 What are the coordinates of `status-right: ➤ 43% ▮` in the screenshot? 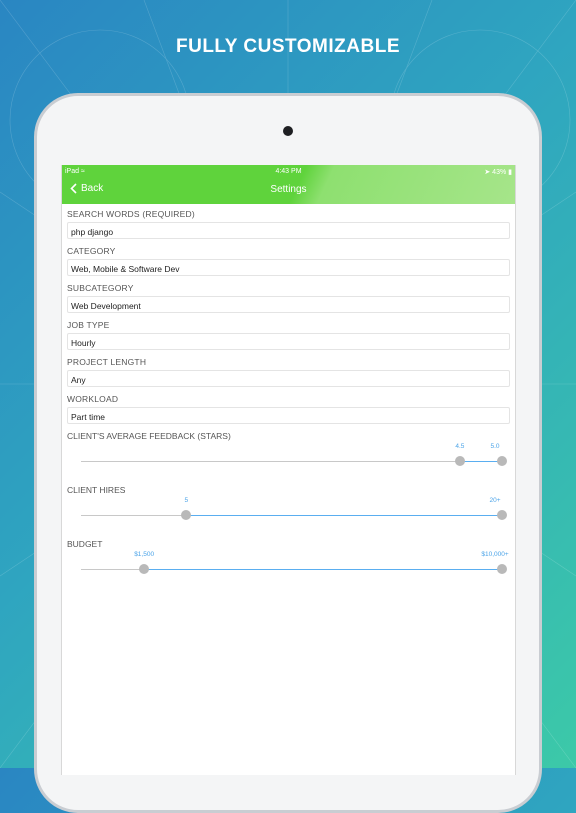 It's located at (498, 172).